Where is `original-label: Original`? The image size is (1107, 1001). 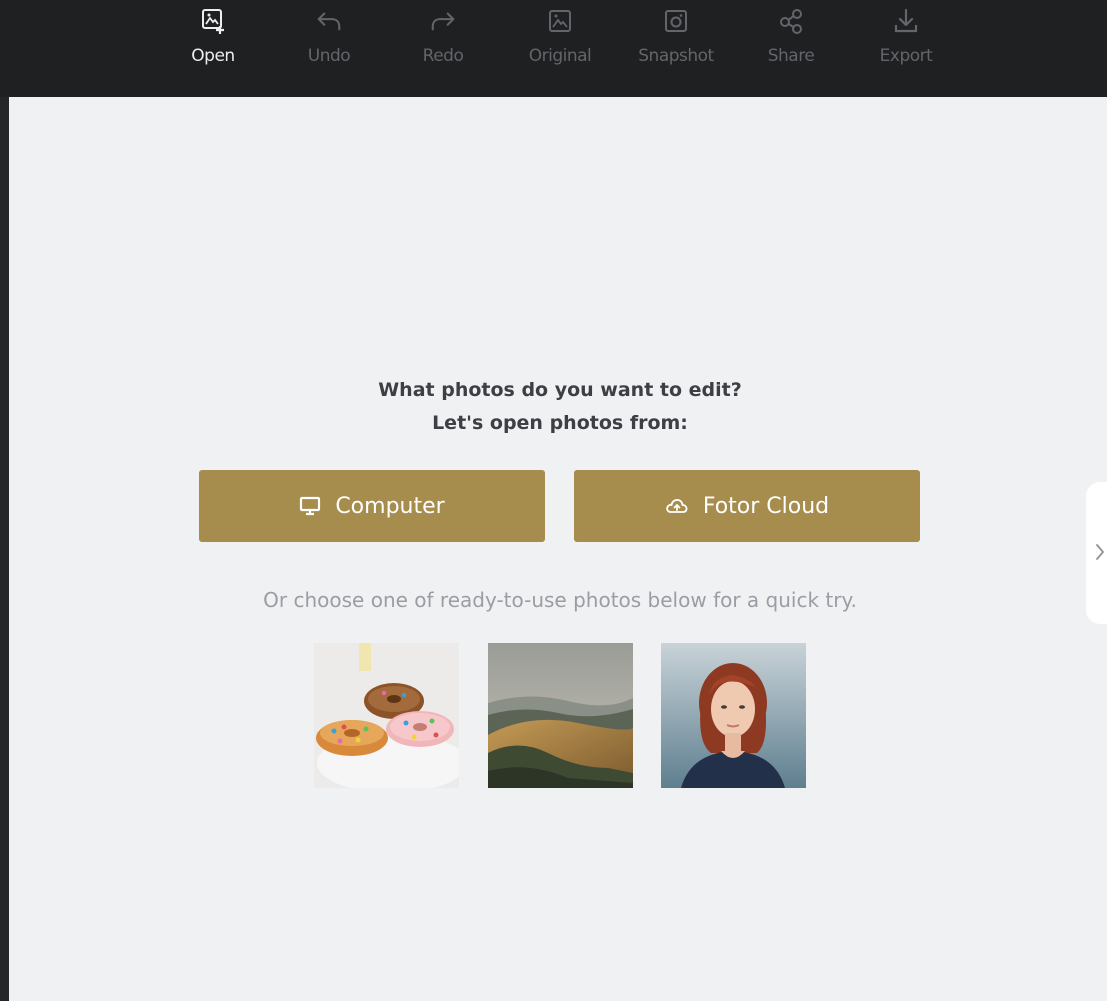
original-label: Original is located at coordinates (560, 56).